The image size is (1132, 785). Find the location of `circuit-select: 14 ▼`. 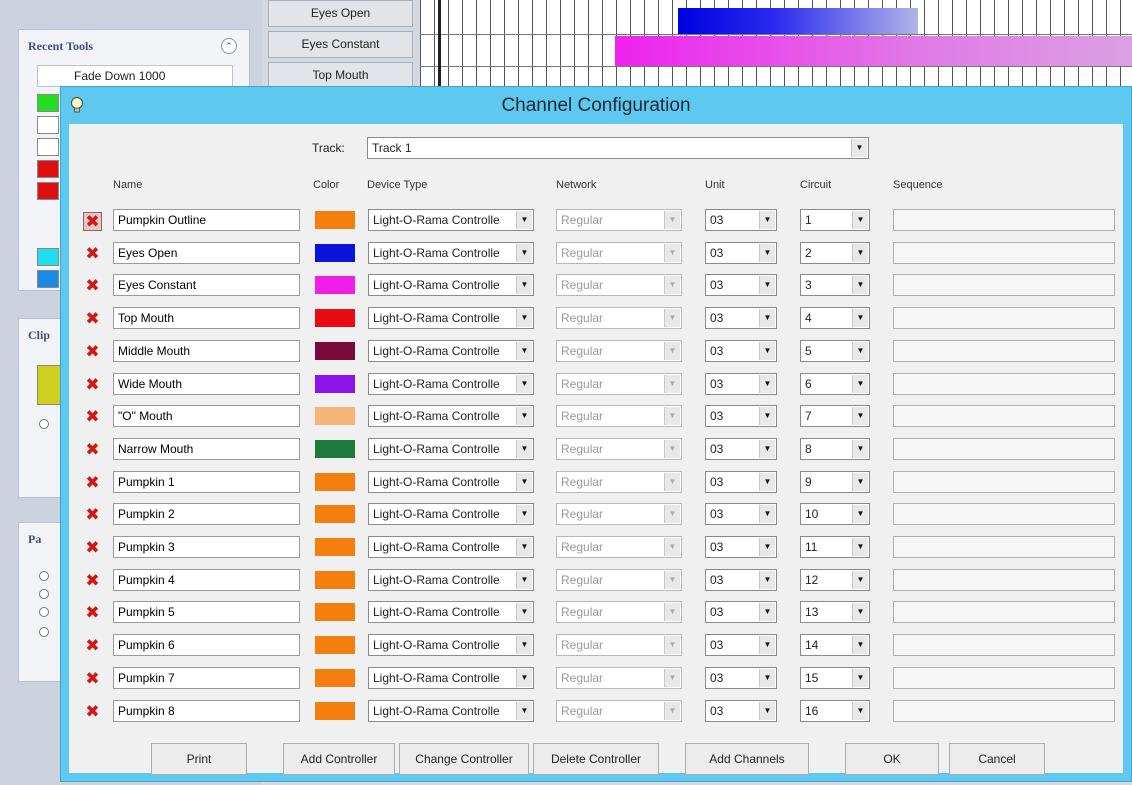

circuit-select: 14 ▼ is located at coordinates (835, 645).